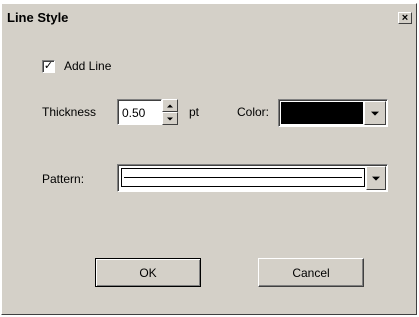 This screenshot has width=419, height=317. I want to click on pattern-dropdown, so click(252, 178).